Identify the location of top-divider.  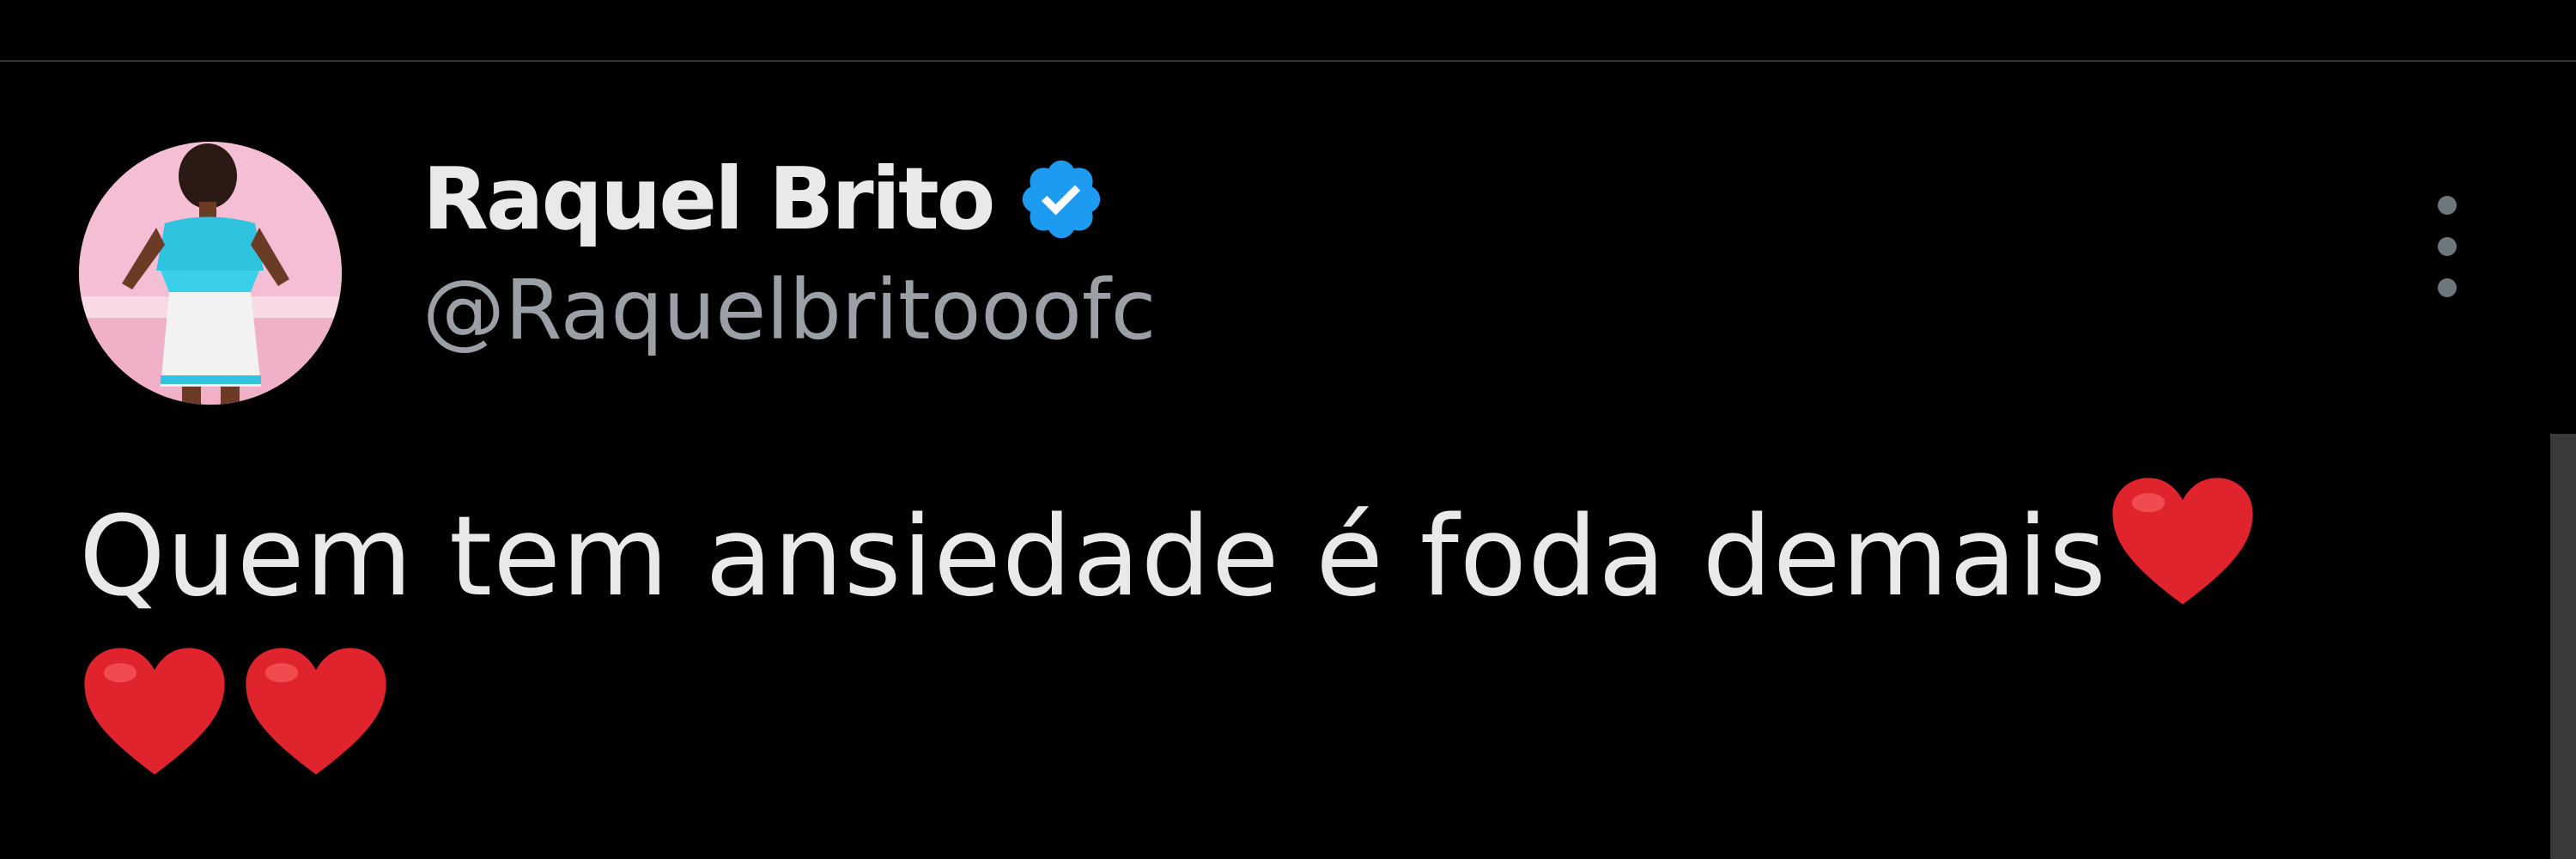
(1288, 61).